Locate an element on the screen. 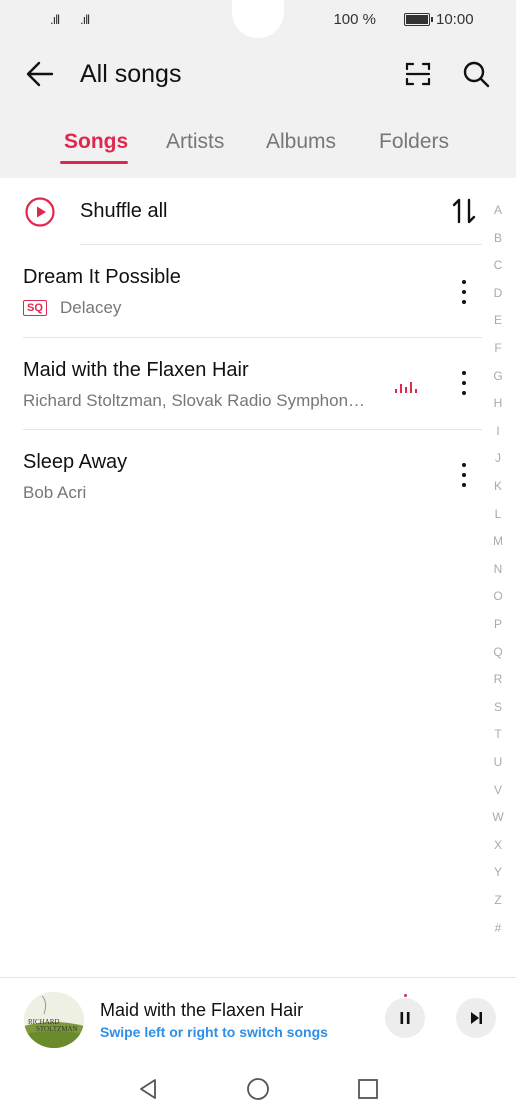  active-tab-indicator is located at coordinates (94, 162).